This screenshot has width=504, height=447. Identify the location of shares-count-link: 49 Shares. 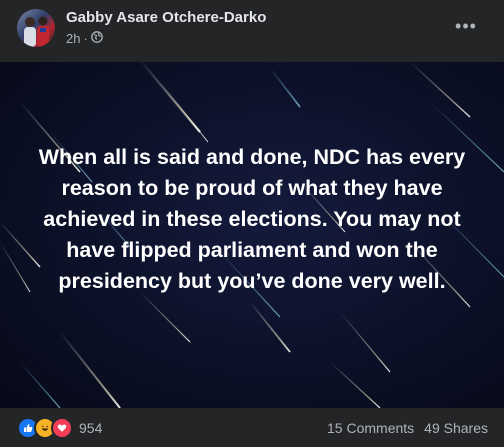
(456, 428).